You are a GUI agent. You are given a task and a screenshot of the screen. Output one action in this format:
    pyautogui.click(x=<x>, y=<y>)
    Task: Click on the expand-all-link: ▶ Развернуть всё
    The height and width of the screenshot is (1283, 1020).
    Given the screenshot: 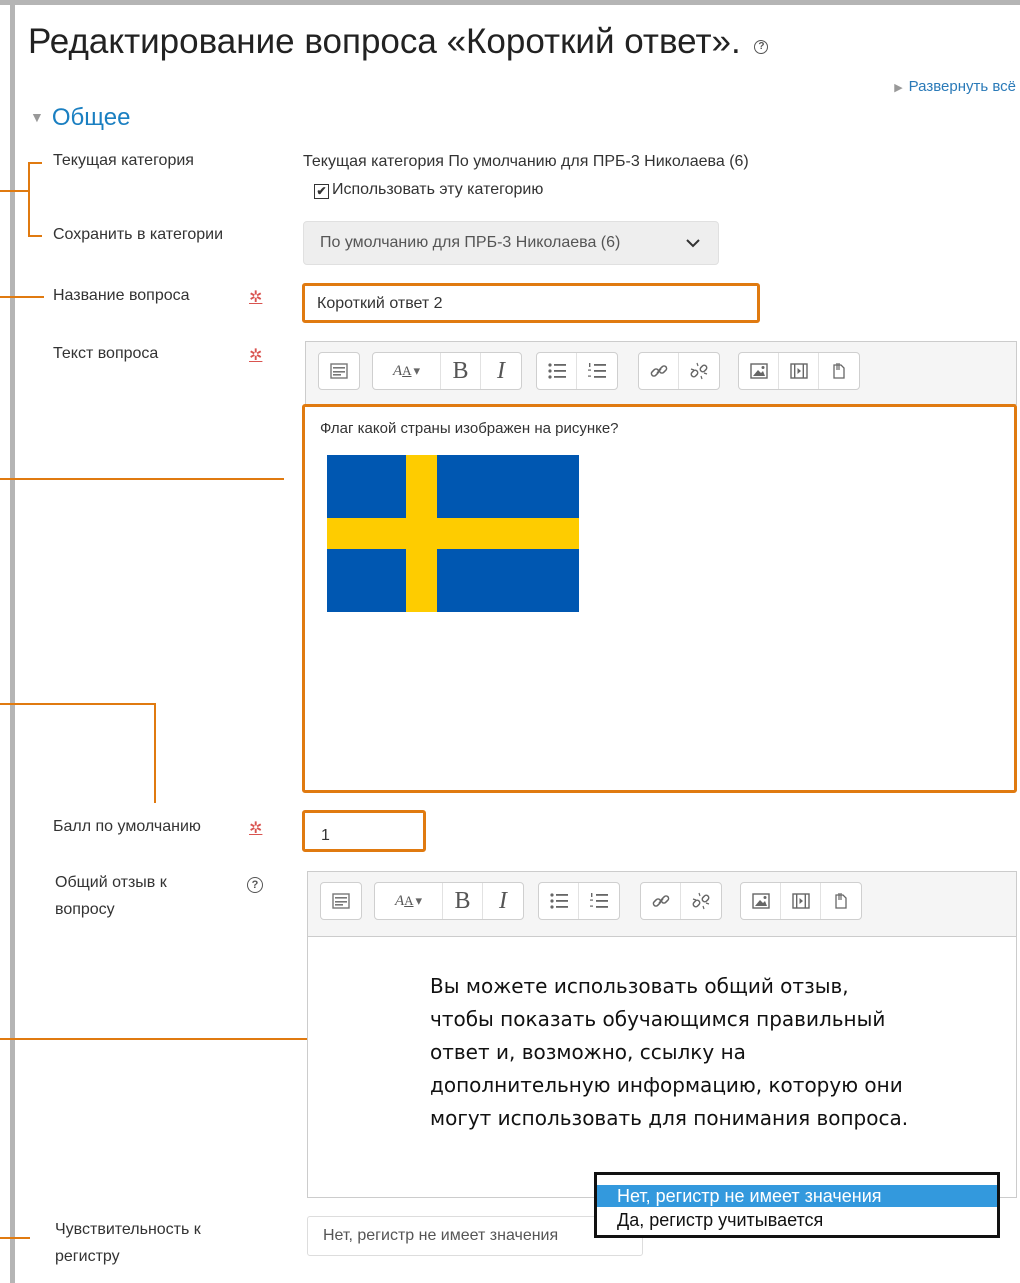 What is the action you would take?
    pyautogui.click(x=955, y=86)
    